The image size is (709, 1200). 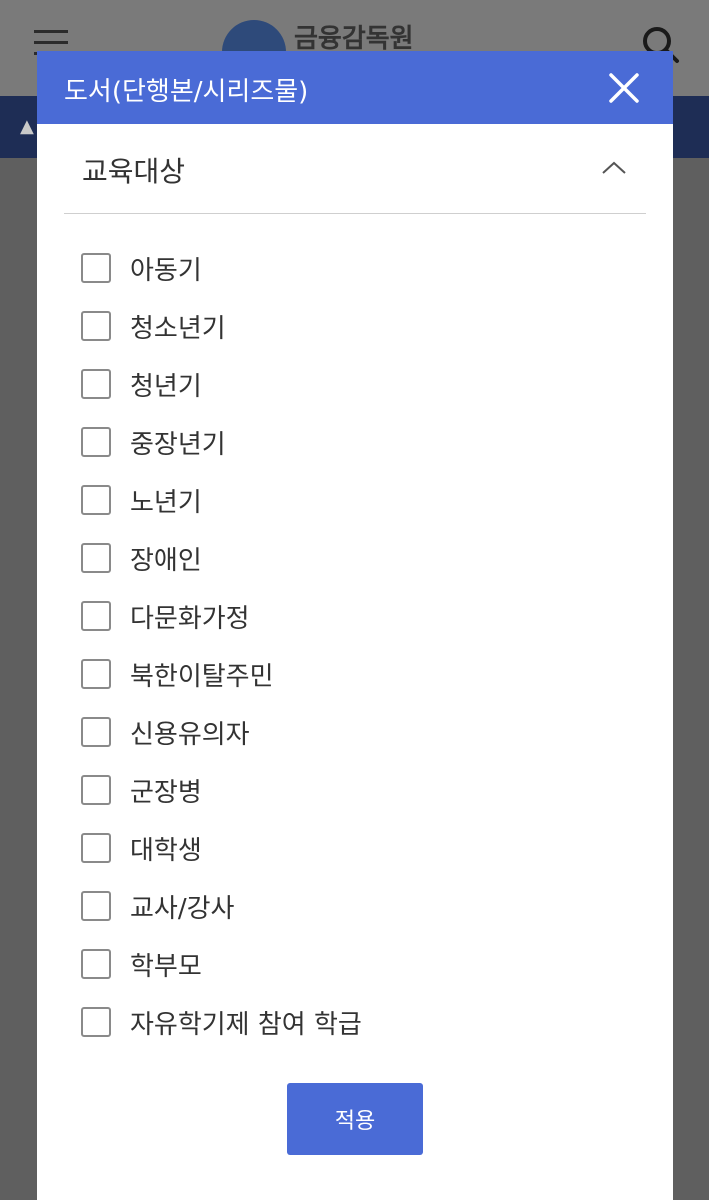 What do you see at coordinates (361, 790) in the screenshot?
I see `option-item: 군장병` at bounding box center [361, 790].